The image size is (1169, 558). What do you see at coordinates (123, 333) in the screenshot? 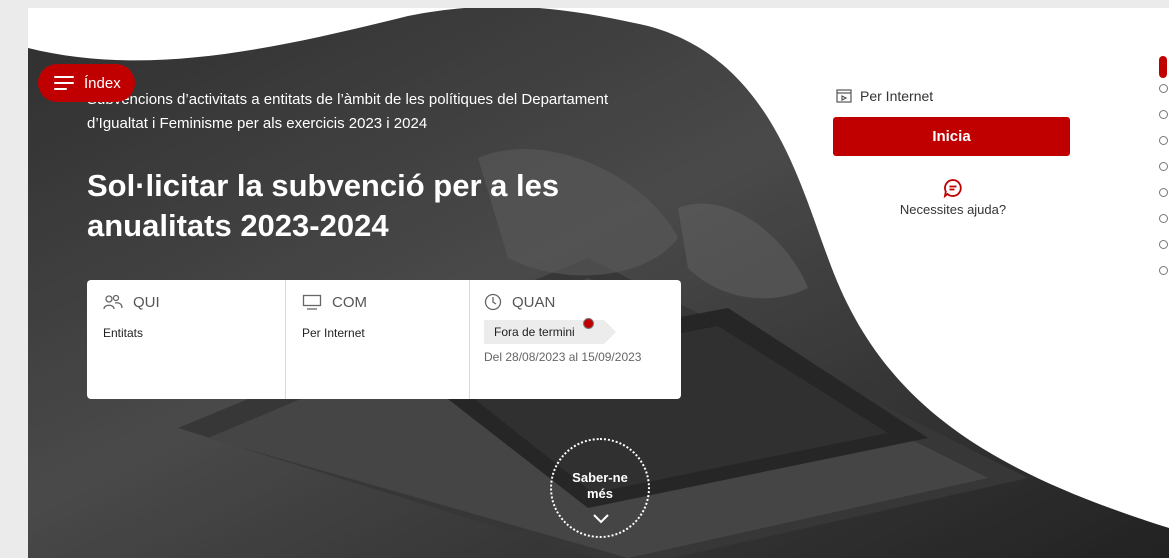
I see `who-value: Entitats` at bounding box center [123, 333].